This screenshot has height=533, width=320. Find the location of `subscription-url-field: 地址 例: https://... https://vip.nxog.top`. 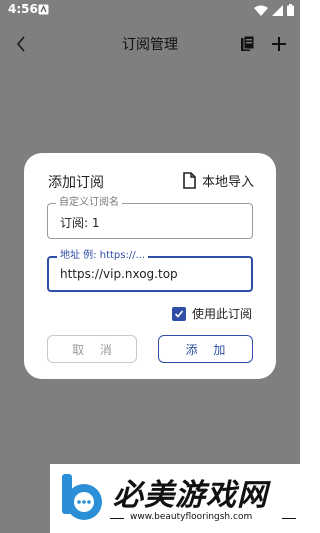

subscription-url-field: 地址 例: https://... https://vip.nxog.top is located at coordinates (150, 270).